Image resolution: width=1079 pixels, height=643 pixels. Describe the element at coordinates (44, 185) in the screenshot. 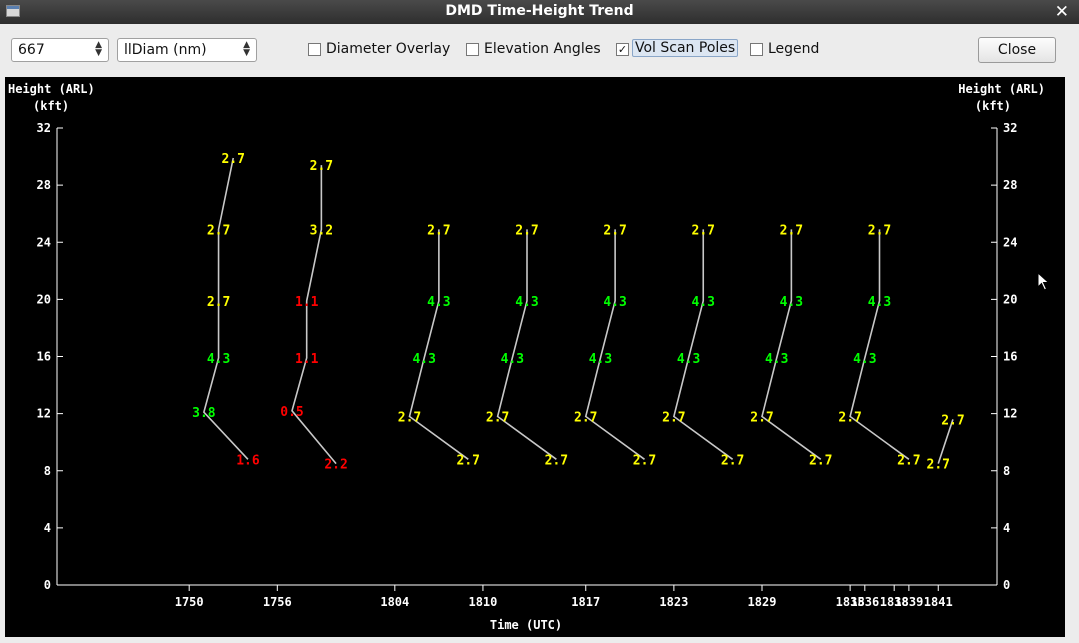

I see `y-tick-label-left: 28` at that location.